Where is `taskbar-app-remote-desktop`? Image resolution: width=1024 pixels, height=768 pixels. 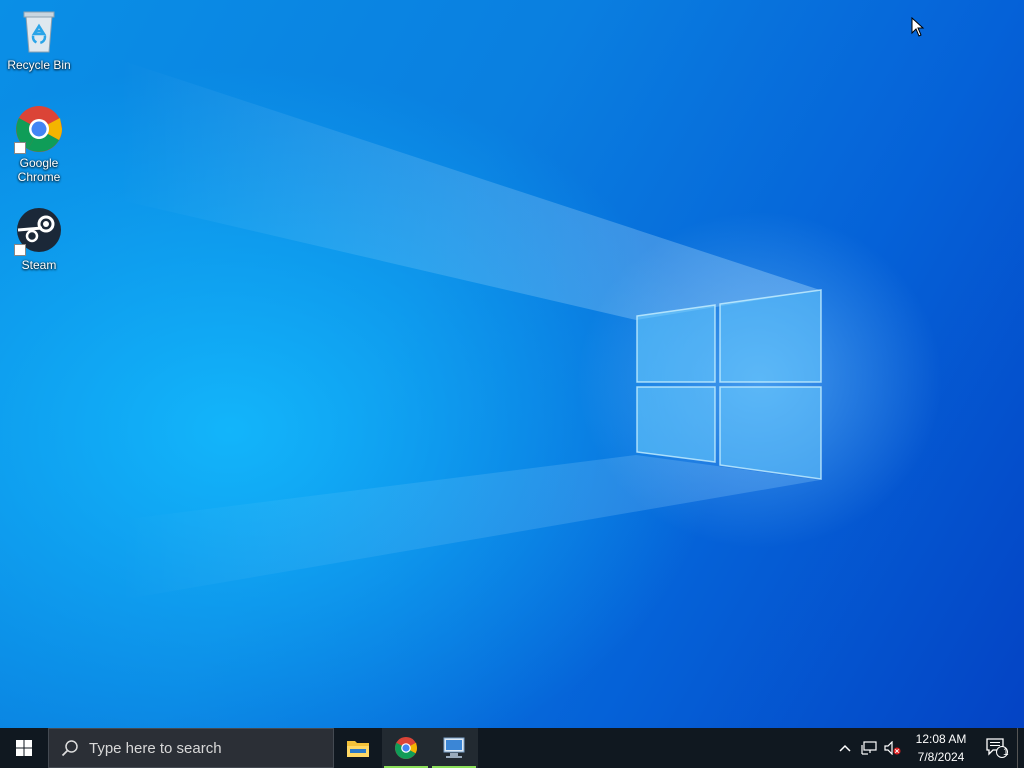 taskbar-app-remote-desktop is located at coordinates (454, 748).